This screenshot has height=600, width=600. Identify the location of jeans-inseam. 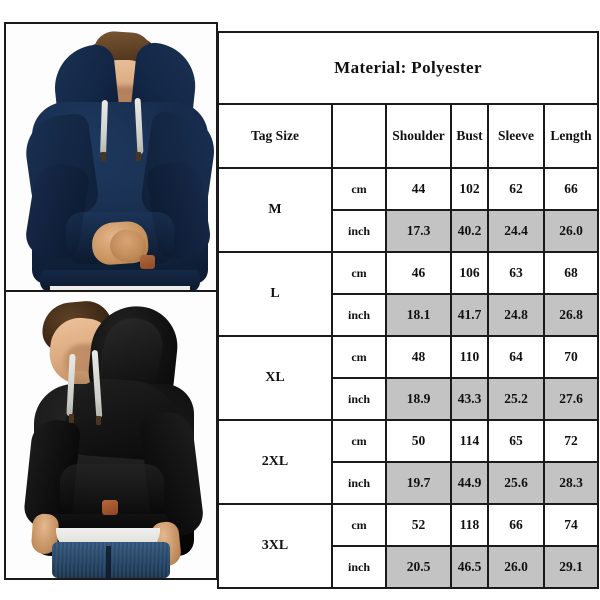
(108, 562).